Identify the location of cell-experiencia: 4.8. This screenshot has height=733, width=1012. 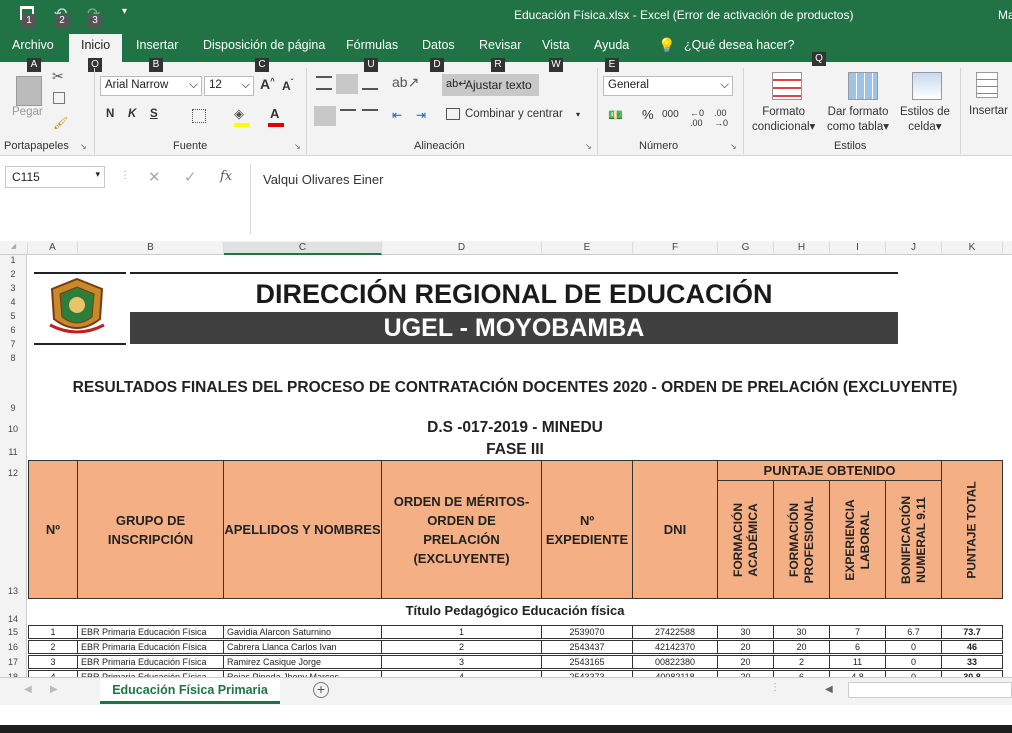
(857, 673).